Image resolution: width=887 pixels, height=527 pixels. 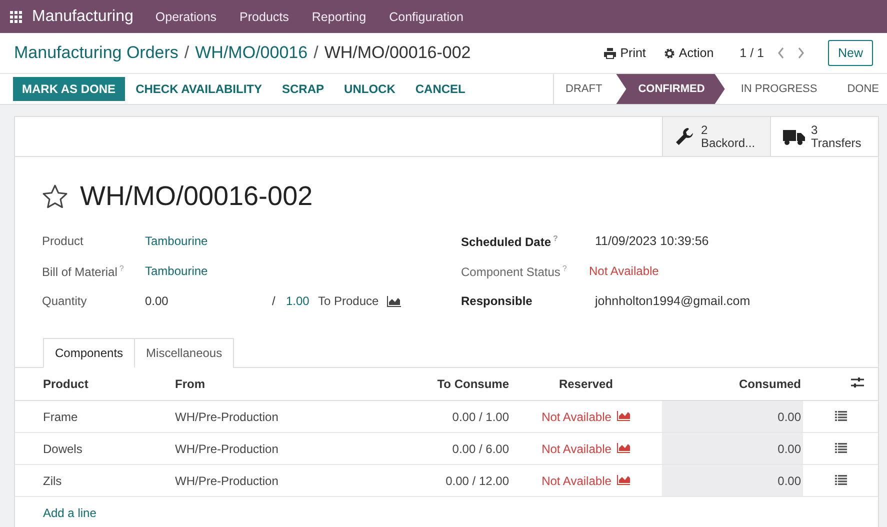 What do you see at coordinates (65, 301) in the screenshot?
I see `field-label: Quantity` at bounding box center [65, 301].